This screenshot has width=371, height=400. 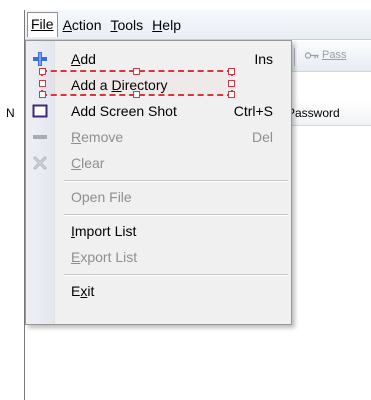 I want to click on selection-highlight-box, so click(x=137, y=83).